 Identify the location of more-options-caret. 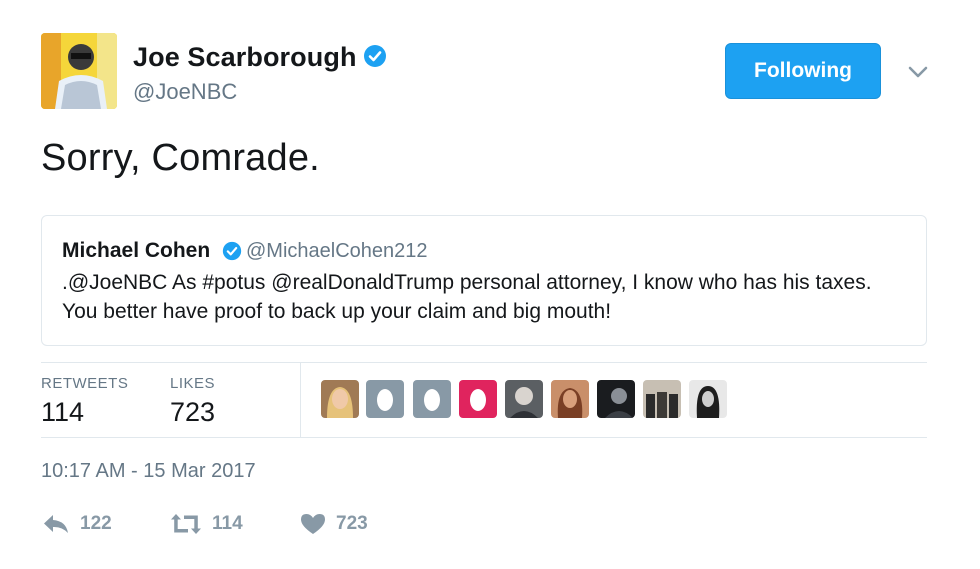
(918, 72).